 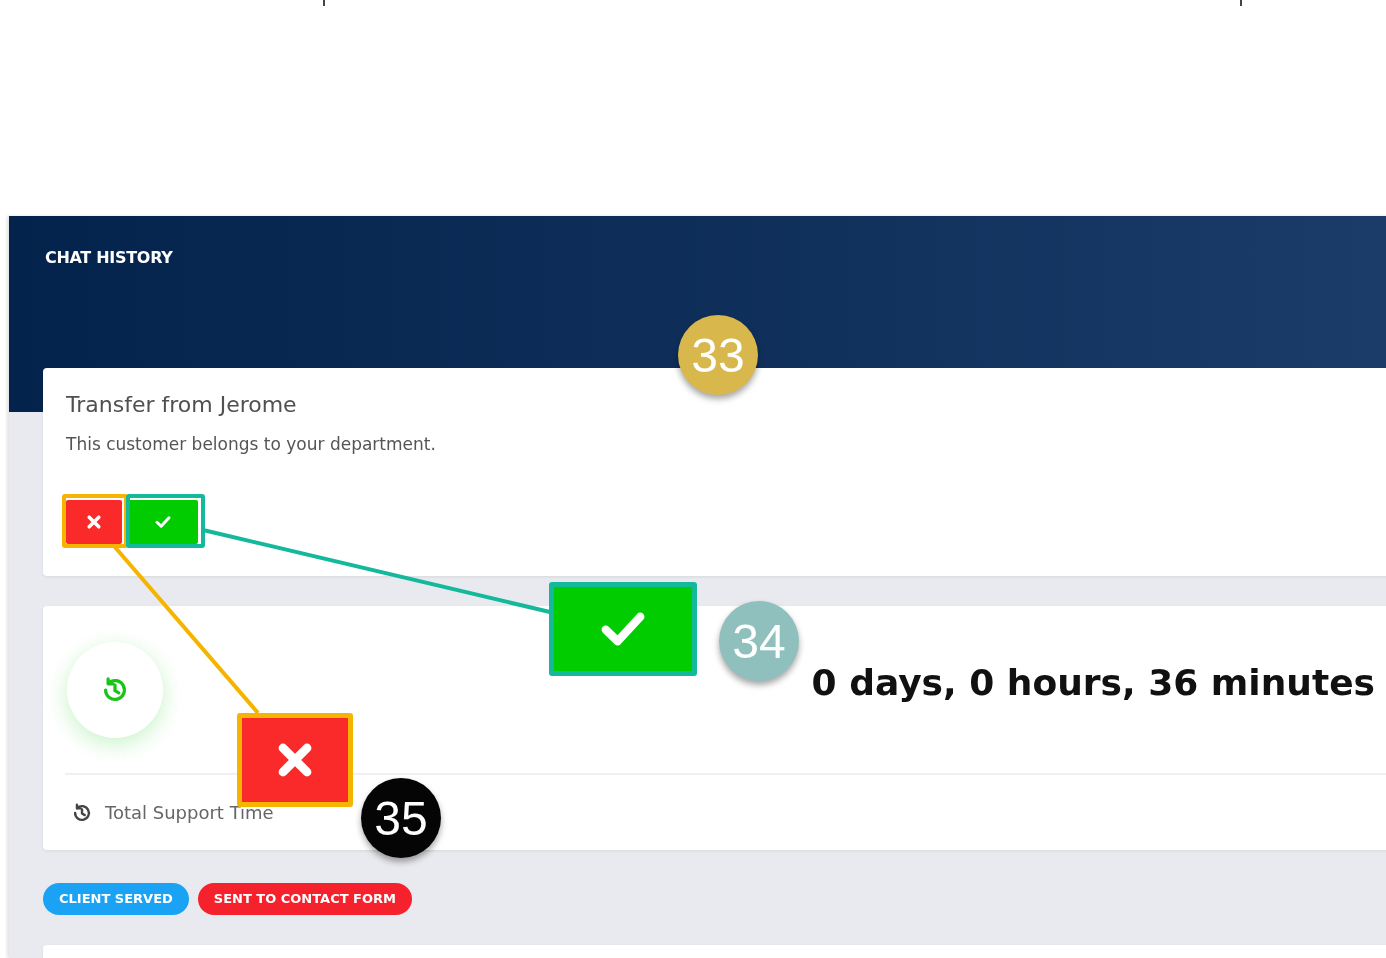 I want to click on support-time-label: Total Support Time, so click(x=189, y=812).